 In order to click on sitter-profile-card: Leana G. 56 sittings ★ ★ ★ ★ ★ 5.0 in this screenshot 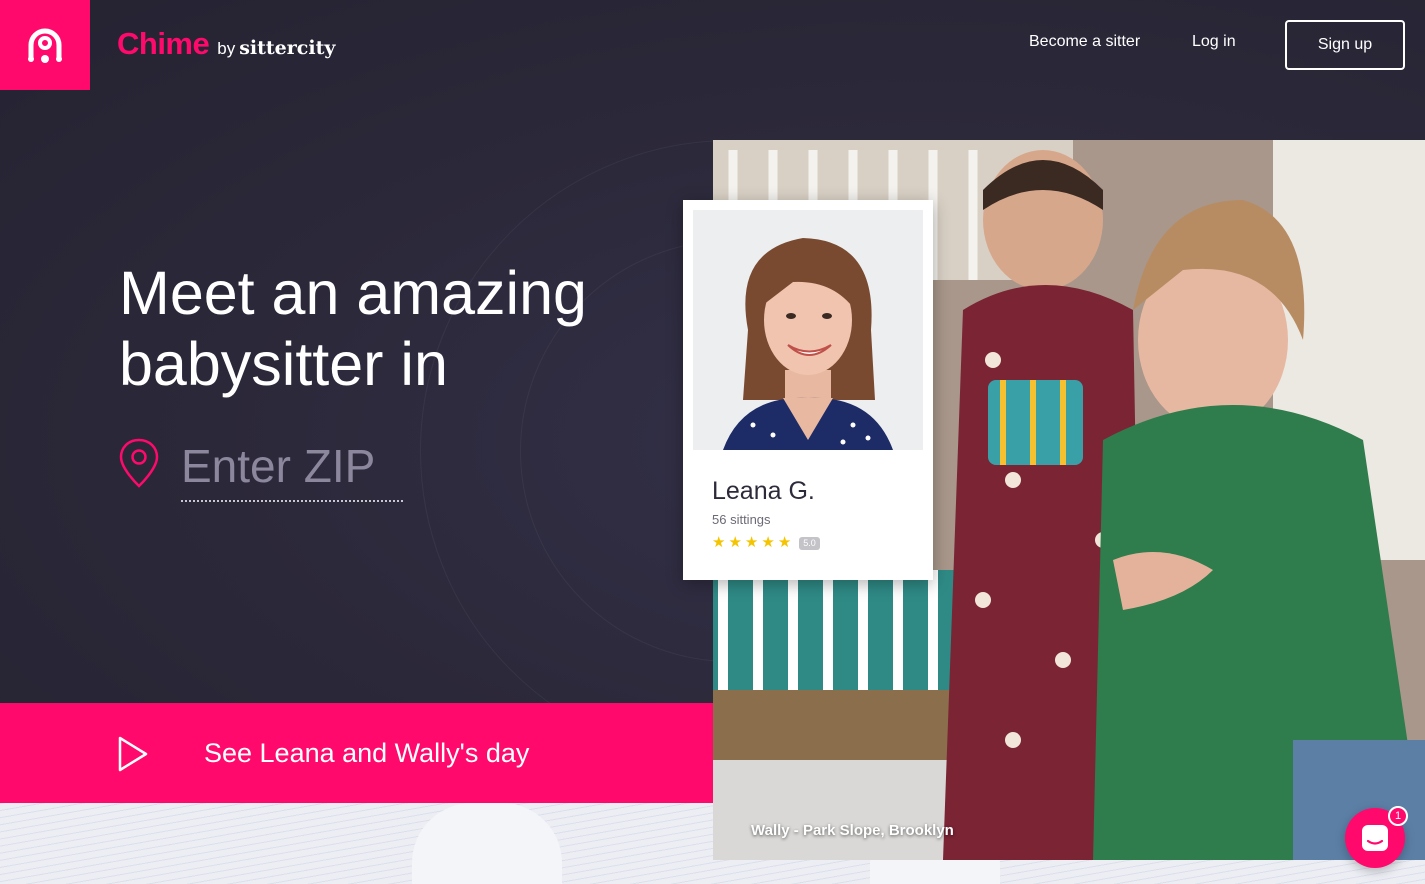, I will do `click(808, 390)`.